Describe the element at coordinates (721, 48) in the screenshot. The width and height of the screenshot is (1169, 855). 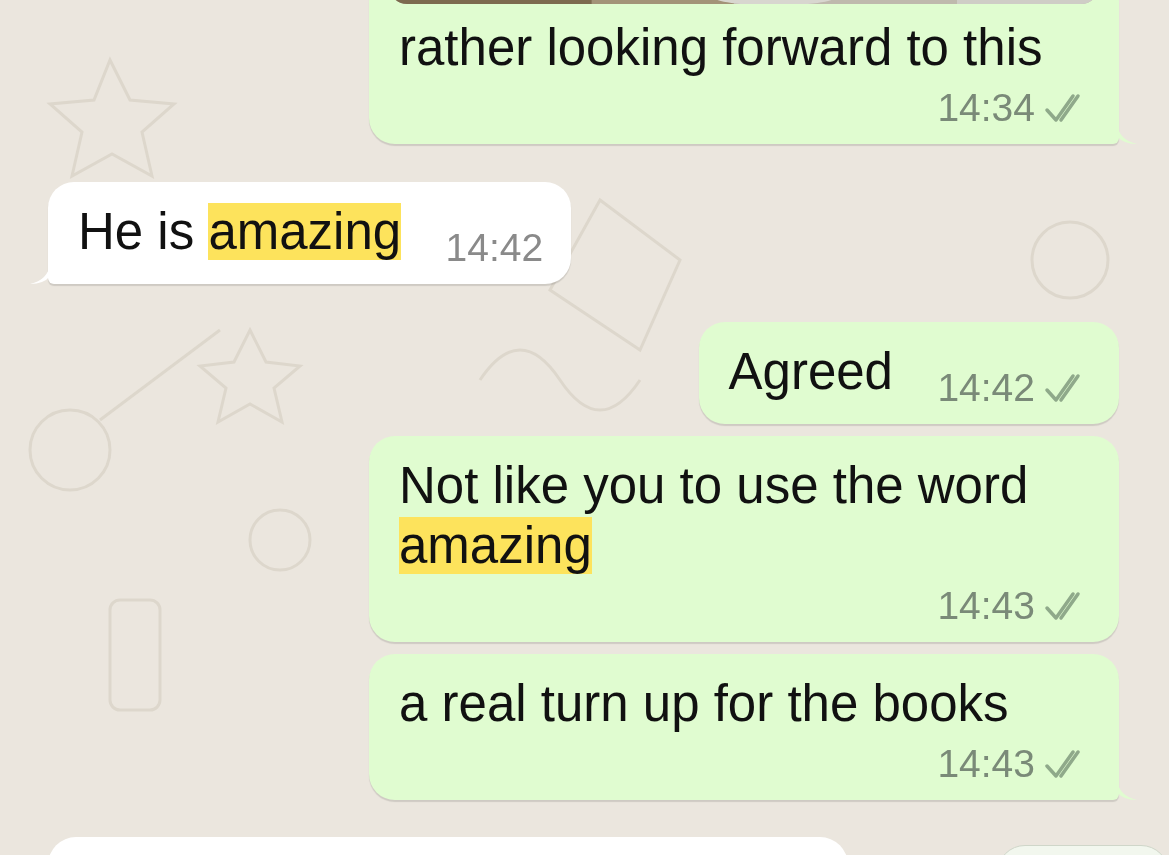
I see `message-text: rather looking forward to this` at that location.